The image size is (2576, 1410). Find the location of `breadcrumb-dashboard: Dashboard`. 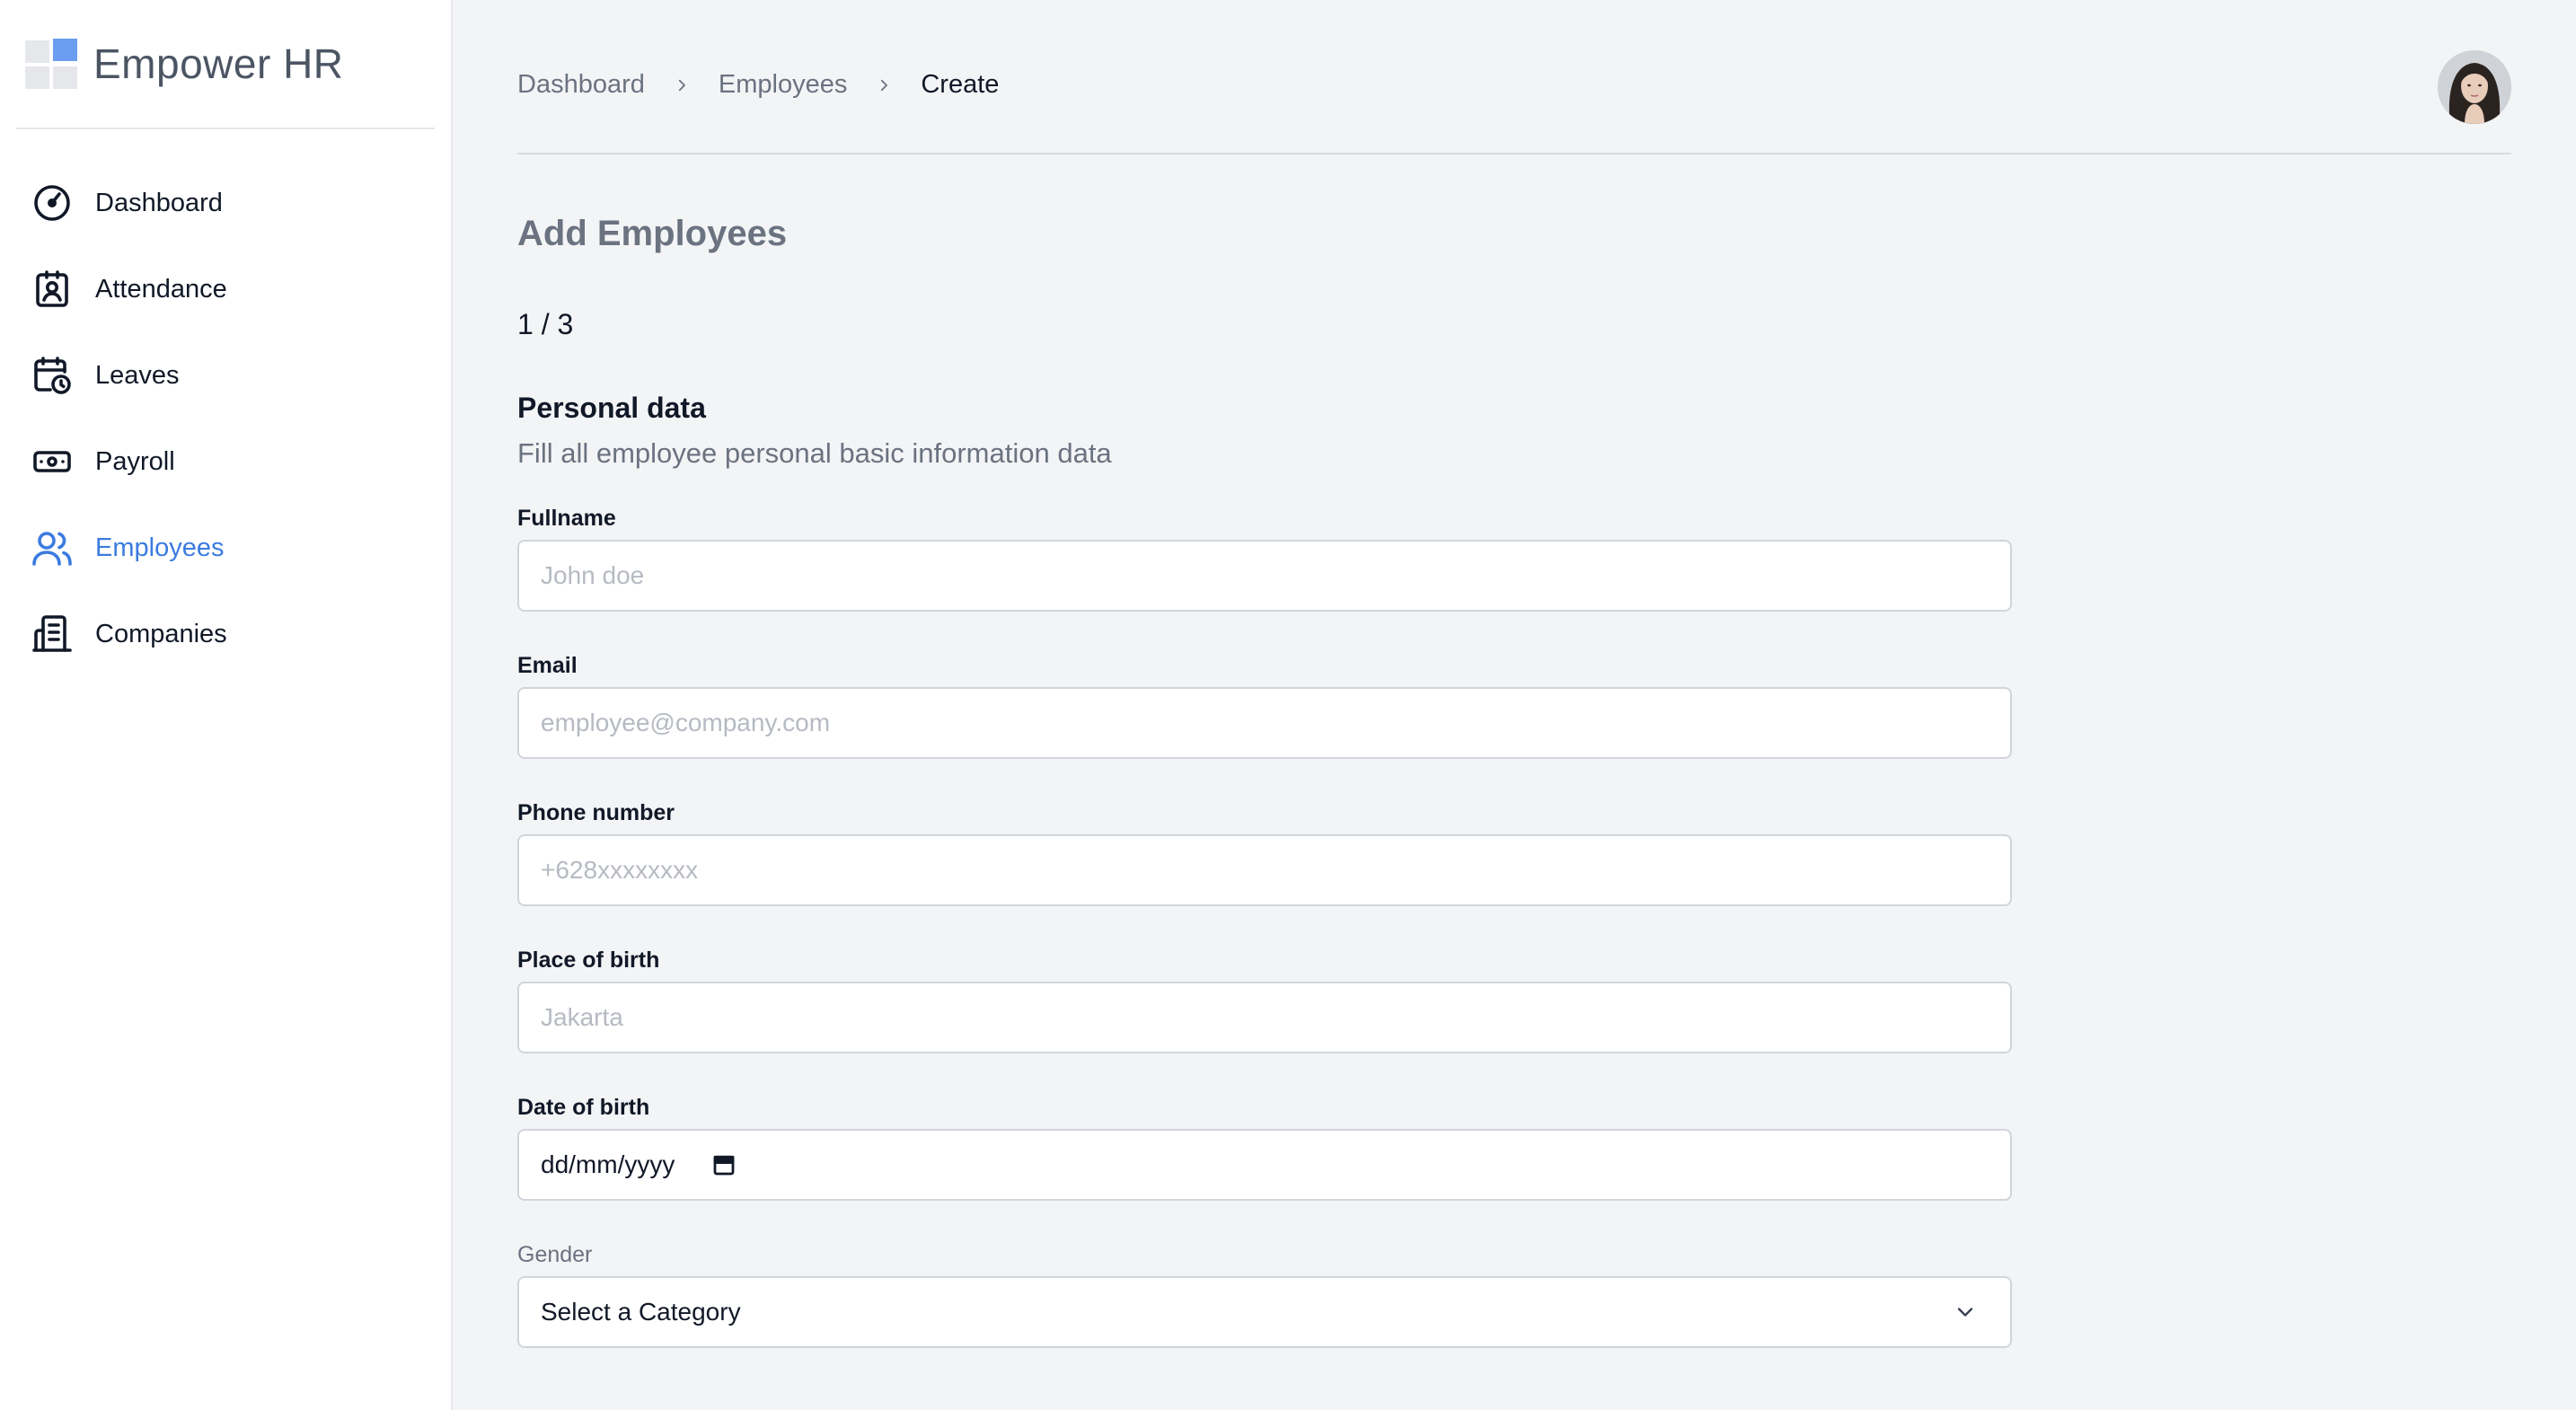

breadcrumb-dashboard: Dashboard is located at coordinates (581, 85).